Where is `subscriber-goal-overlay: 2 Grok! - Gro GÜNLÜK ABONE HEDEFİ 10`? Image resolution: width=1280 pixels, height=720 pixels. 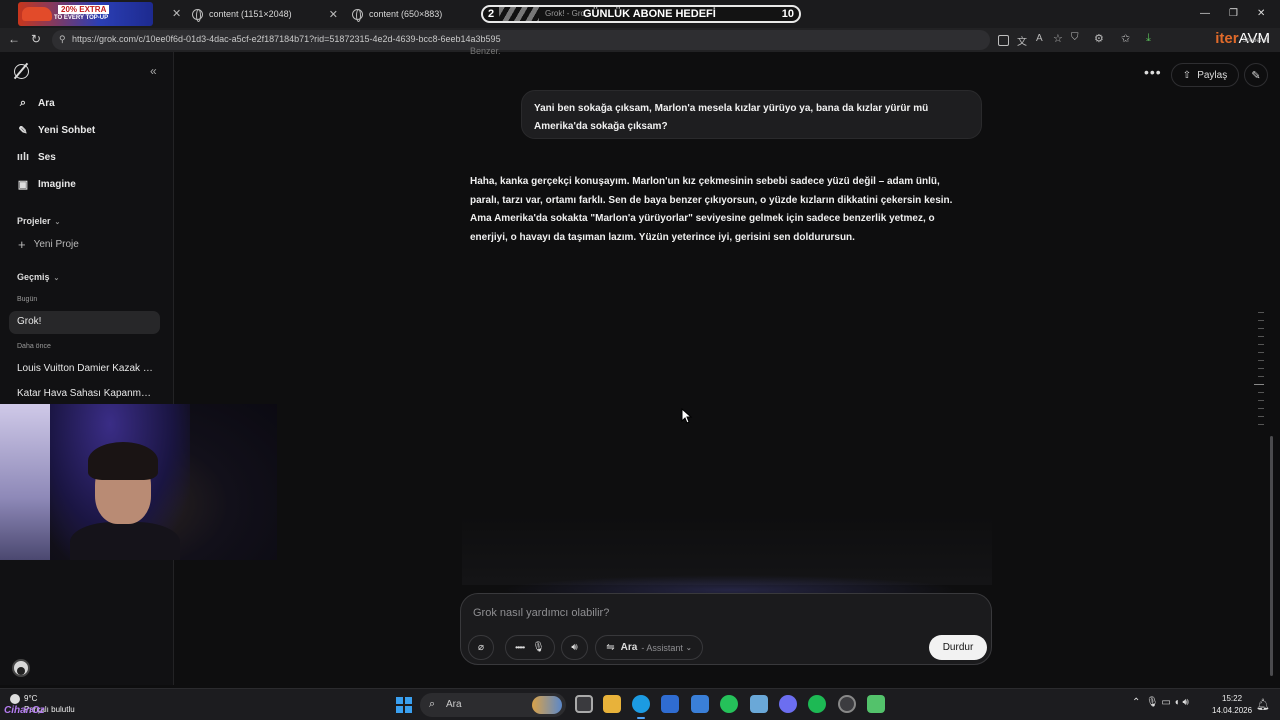 subscriber-goal-overlay: 2 Grok! - Gro GÜNLÜK ABONE HEDEFİ 10 is located at coordinates (641, 14).